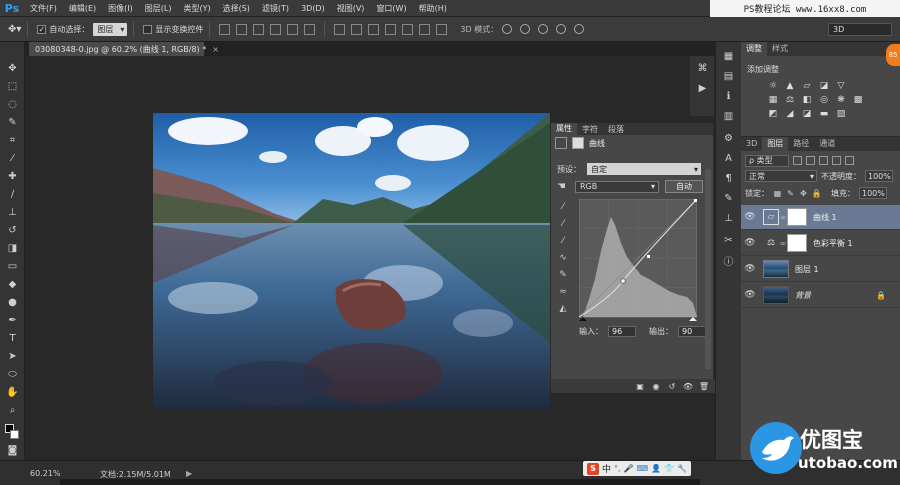 The width and height of the screenshot is (900, 485). Describe the element at coordinates (820, 243) in the screenshot. I see `layer-row-color-balance: 👁 ⚖ ∞ 色彩平衡 1` at that location.